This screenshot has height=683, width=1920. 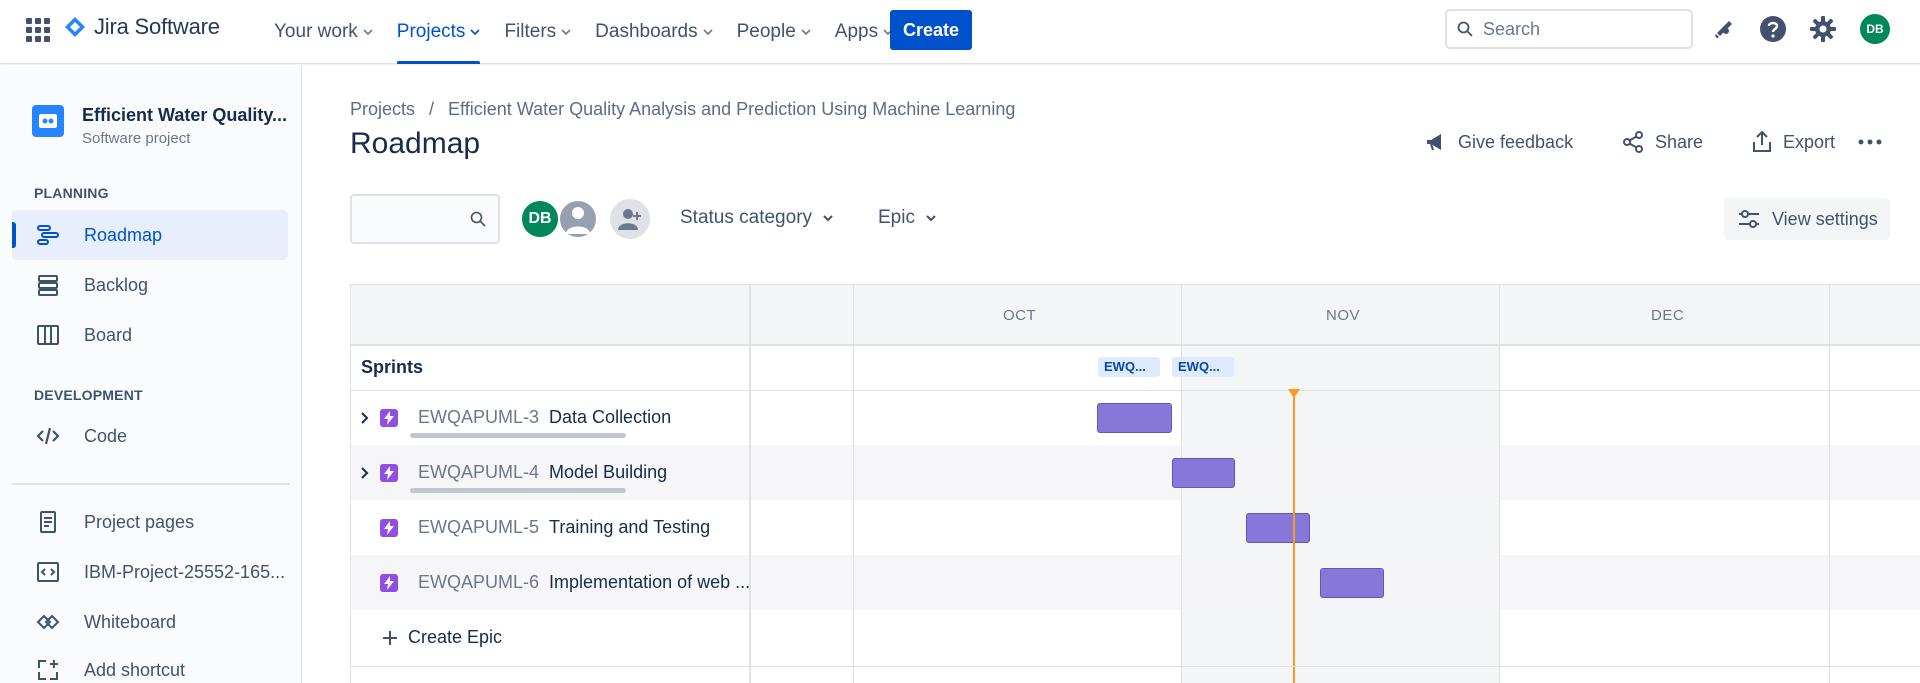 I want to click on epic-row: EWQAPUML-4 Model Building, so click(x=523, y=472).